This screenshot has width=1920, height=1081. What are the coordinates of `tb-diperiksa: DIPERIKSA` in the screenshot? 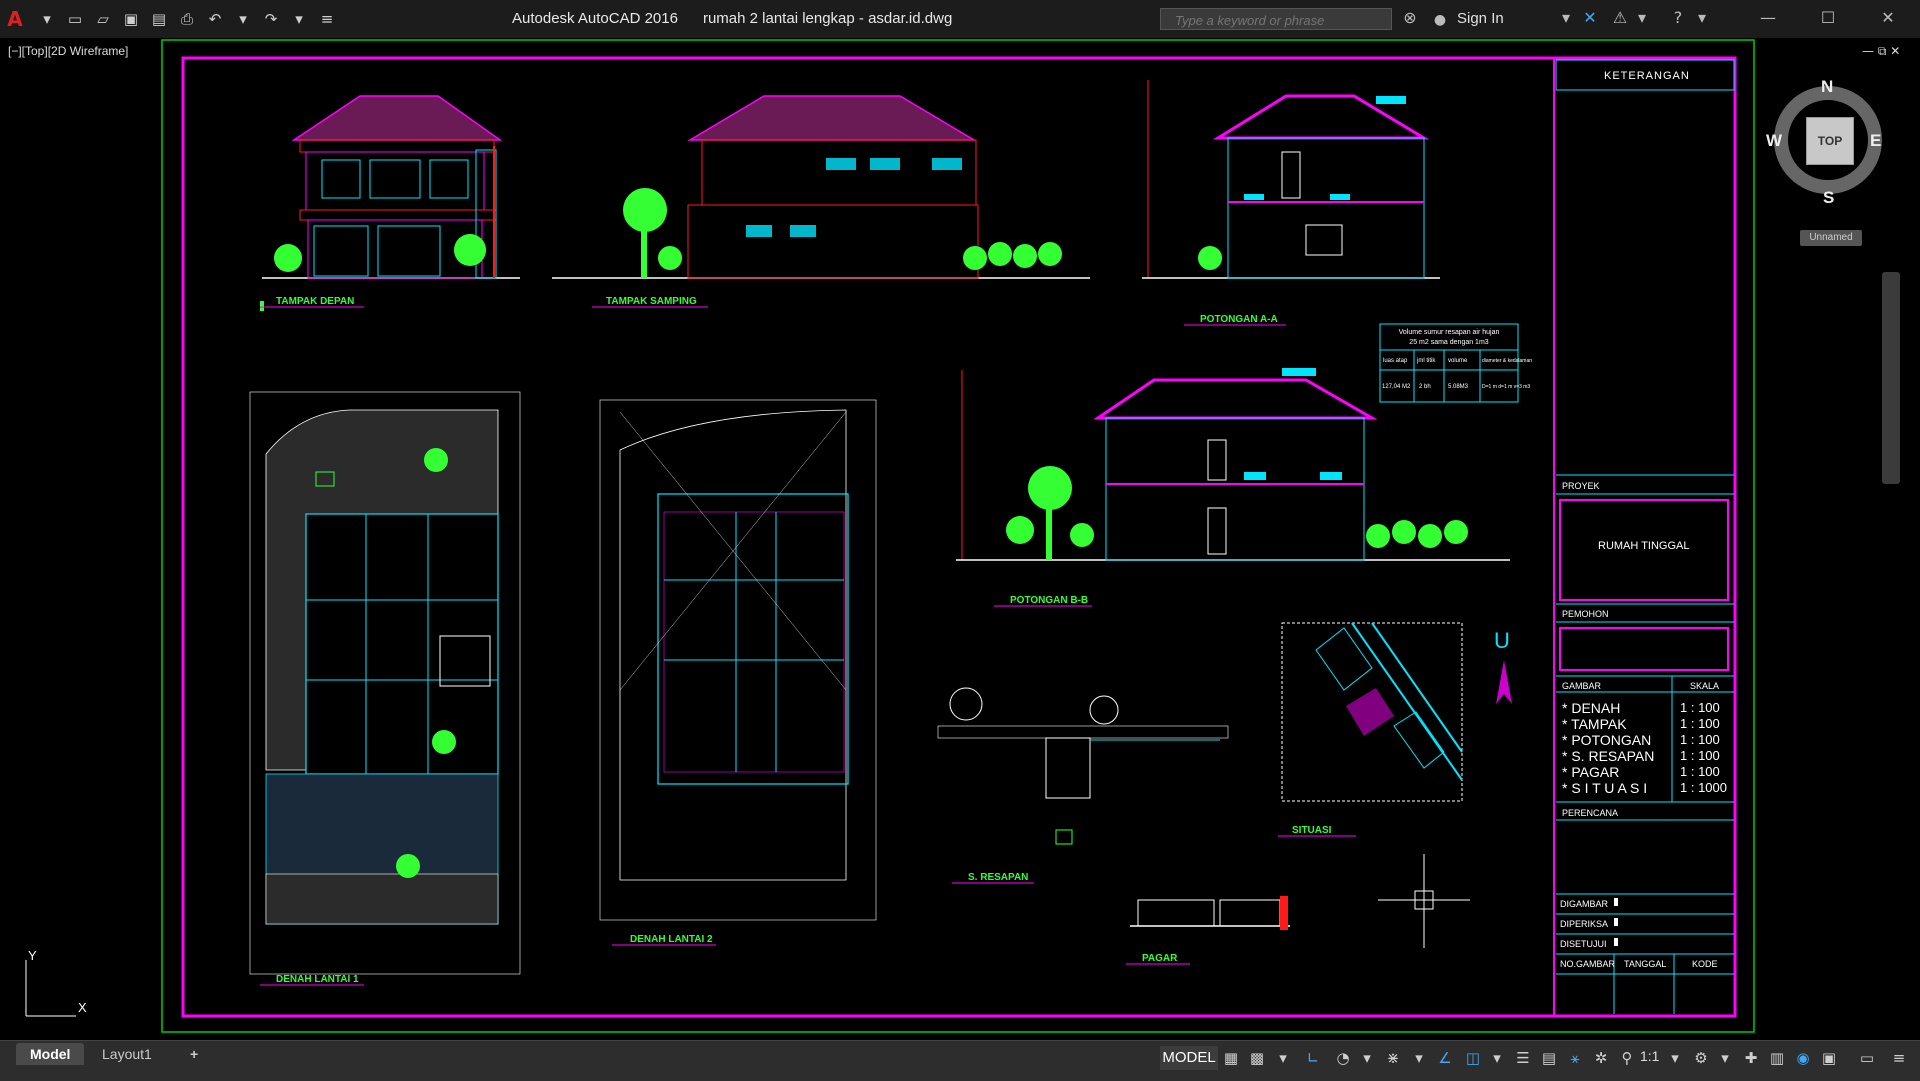 It's located at (1584, 924).